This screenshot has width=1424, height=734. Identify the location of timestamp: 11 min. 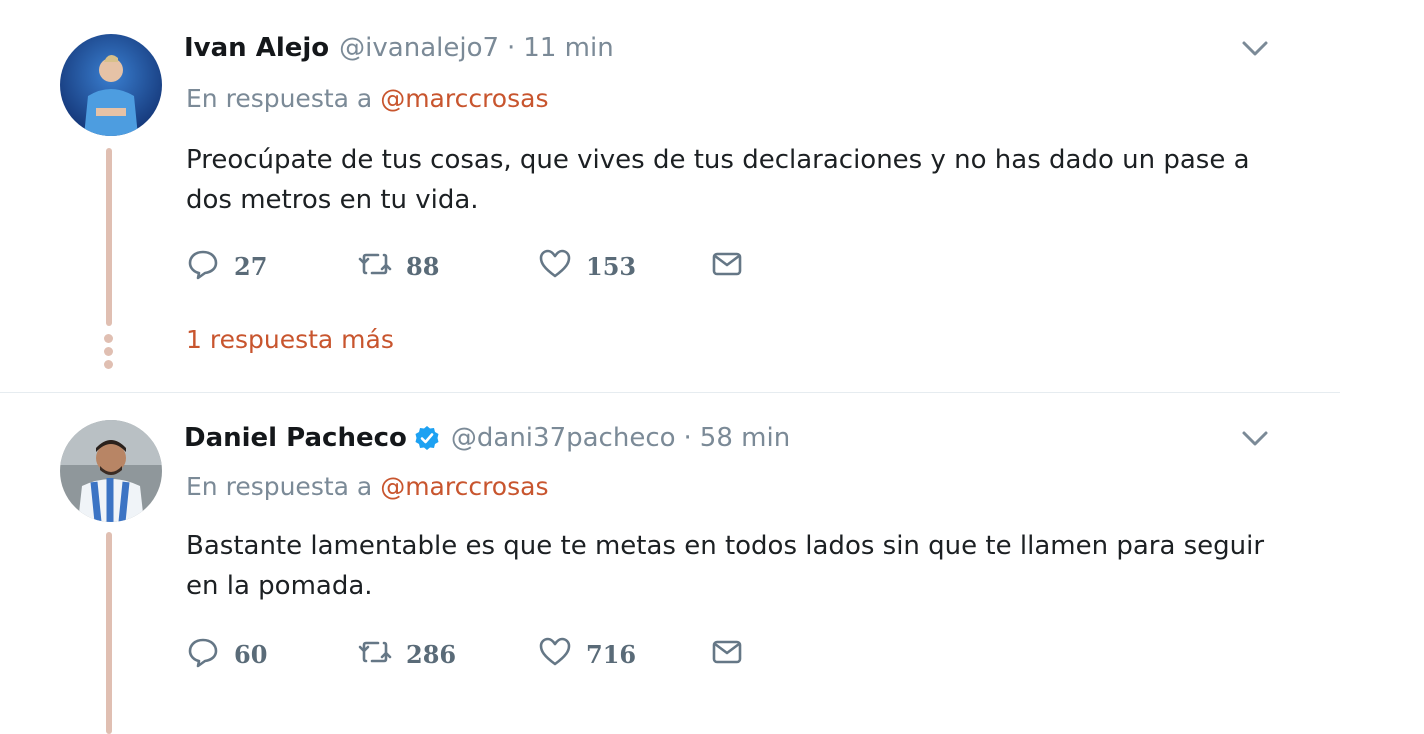
(568, 48).